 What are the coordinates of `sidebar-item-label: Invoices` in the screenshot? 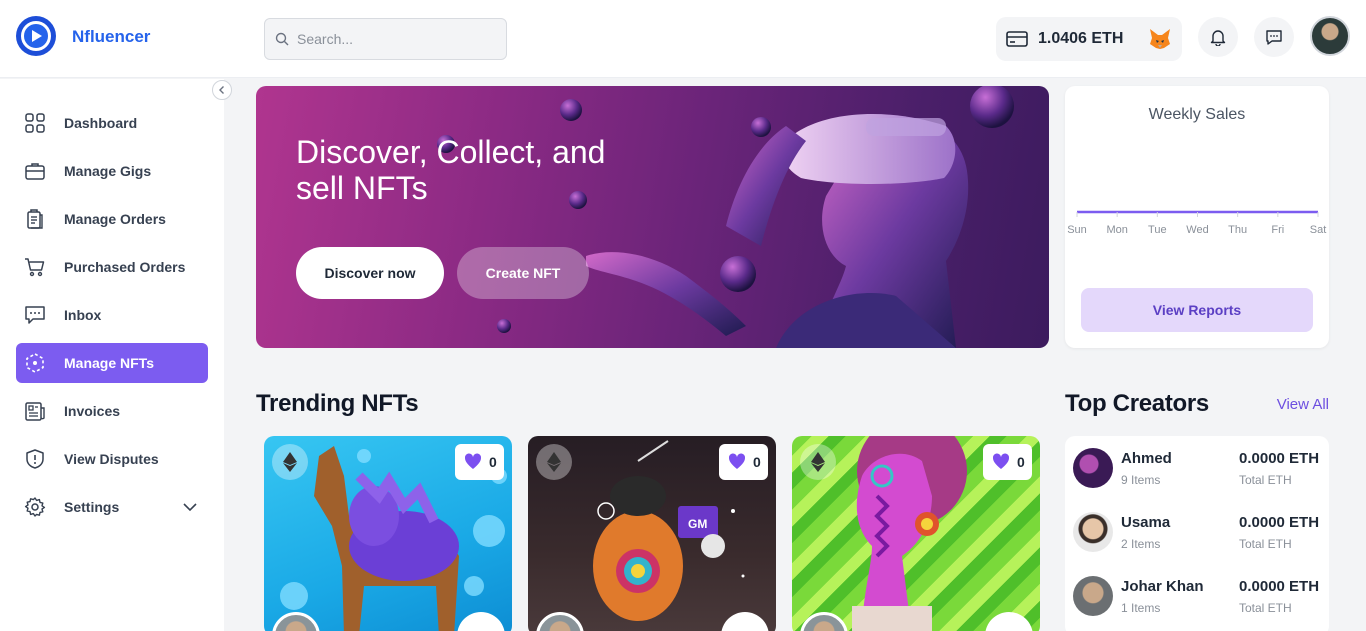 It's located at (92, 411).